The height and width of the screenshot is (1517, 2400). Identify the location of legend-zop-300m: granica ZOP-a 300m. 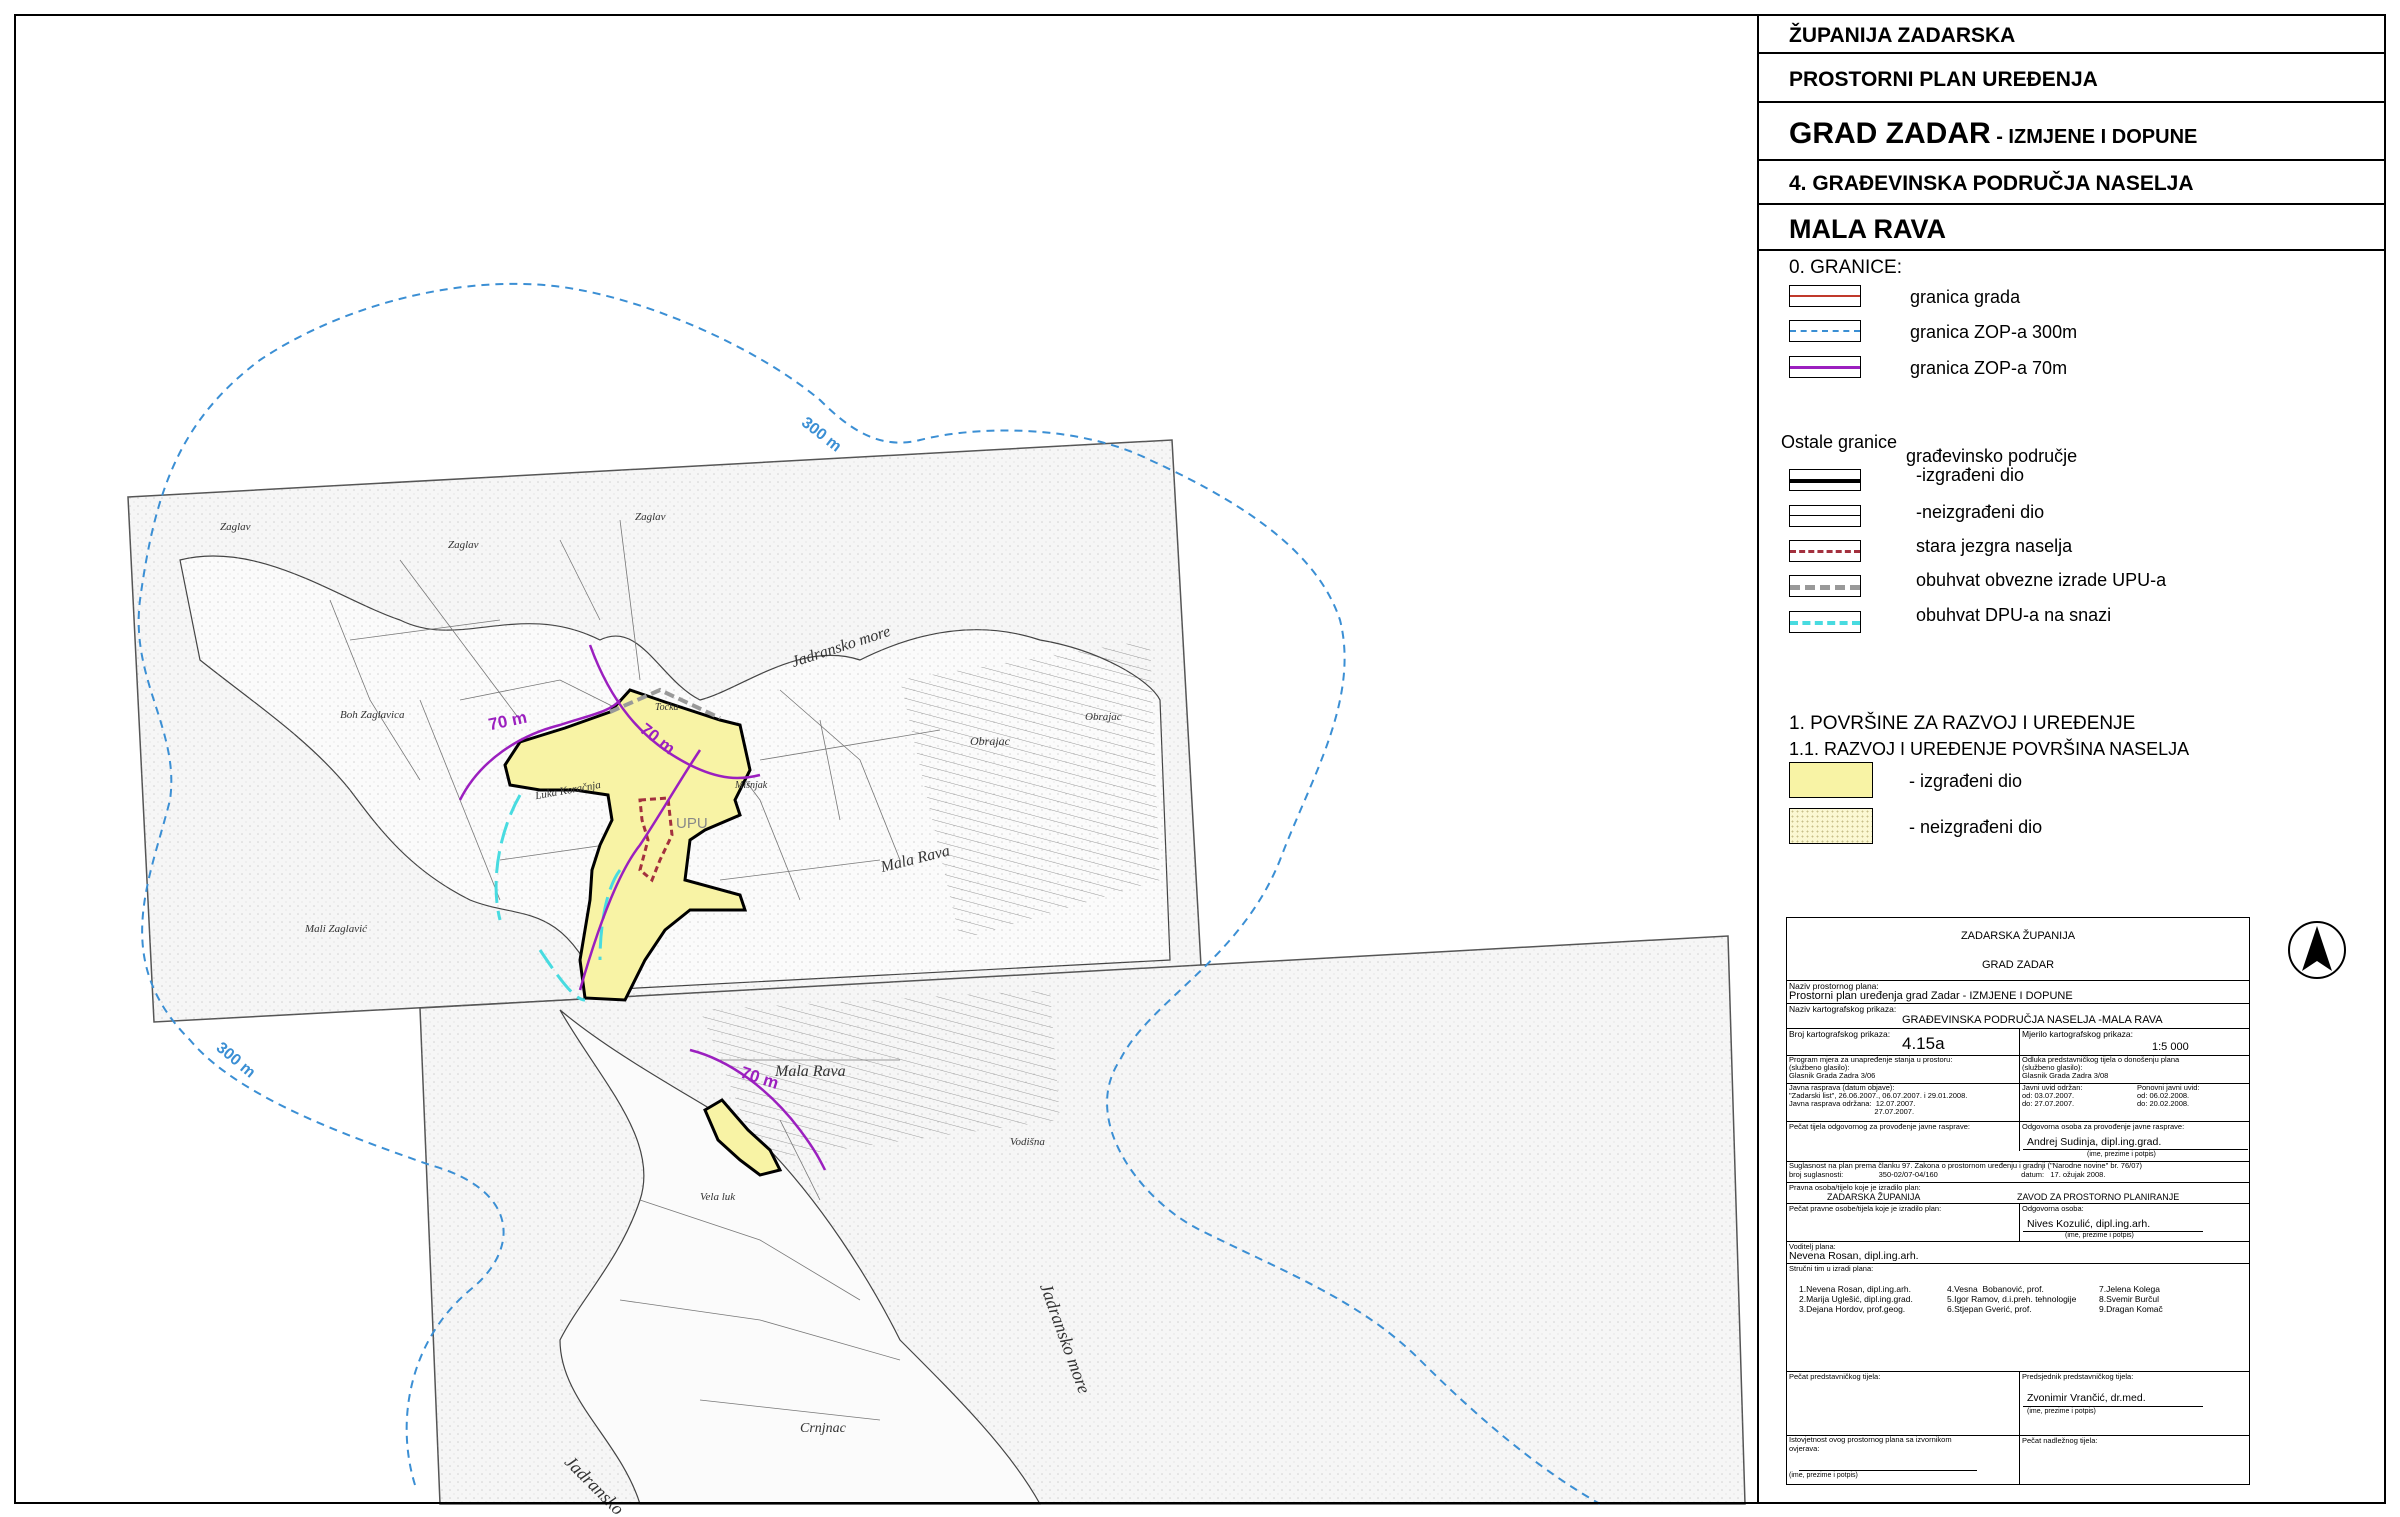
(1994, 332).